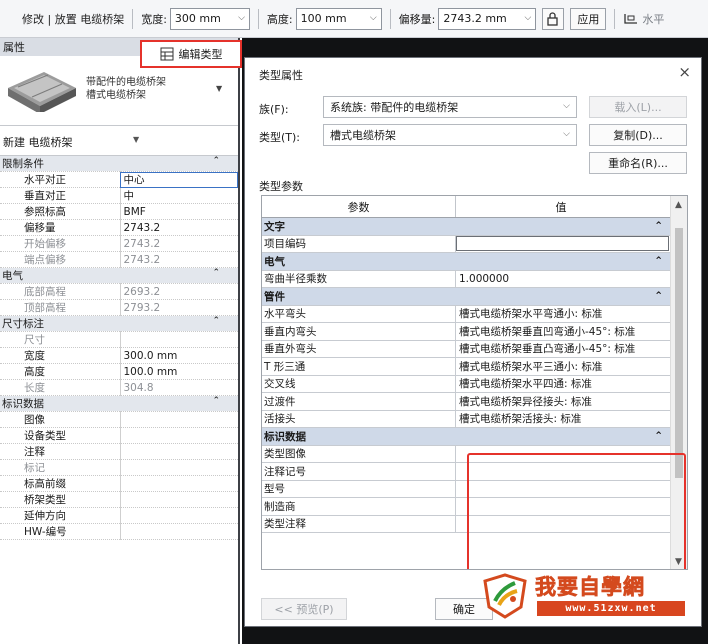  What do you see at coordinates (179, 196) in the screenshot?
I see `property-value: 中` at bounding box center [179, 196].